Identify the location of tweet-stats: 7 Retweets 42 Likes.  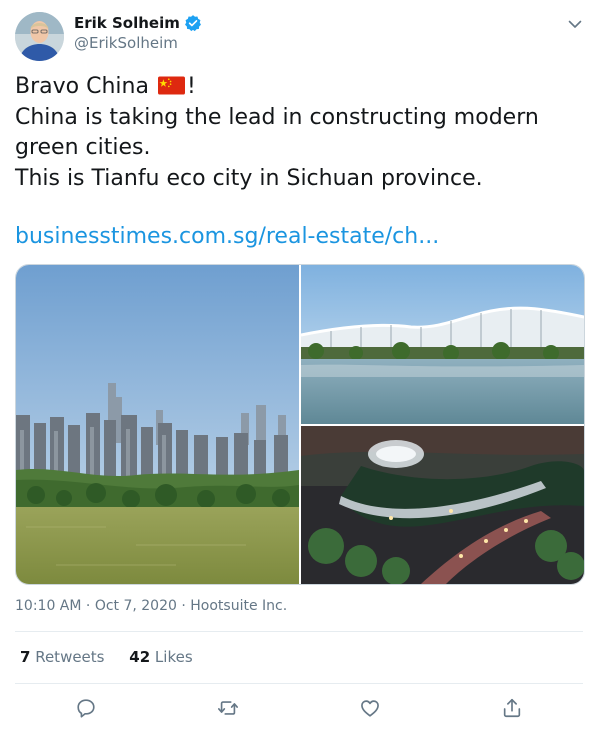
(116, 657).